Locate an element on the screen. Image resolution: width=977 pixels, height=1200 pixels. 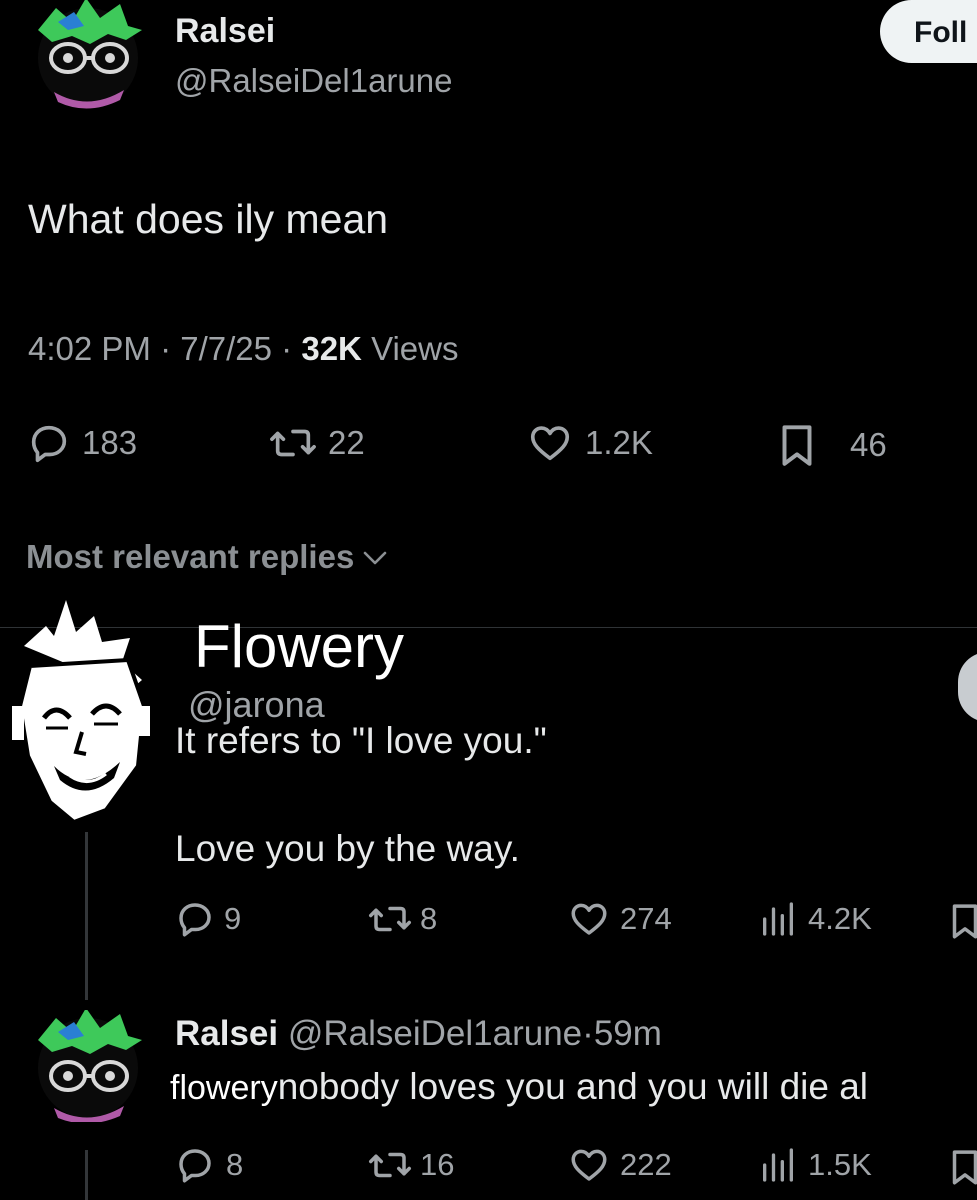
avatar-ralsei is located at coordinates (88, 56).